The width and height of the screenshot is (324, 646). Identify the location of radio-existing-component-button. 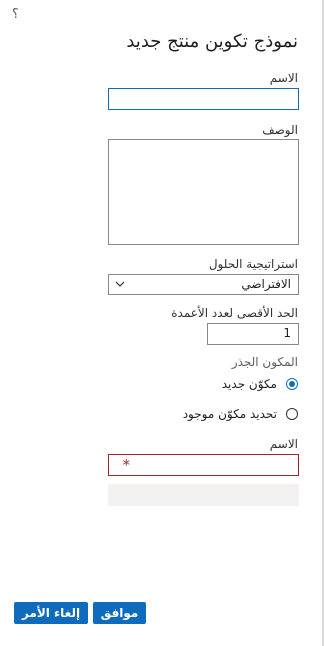
(292, 414).